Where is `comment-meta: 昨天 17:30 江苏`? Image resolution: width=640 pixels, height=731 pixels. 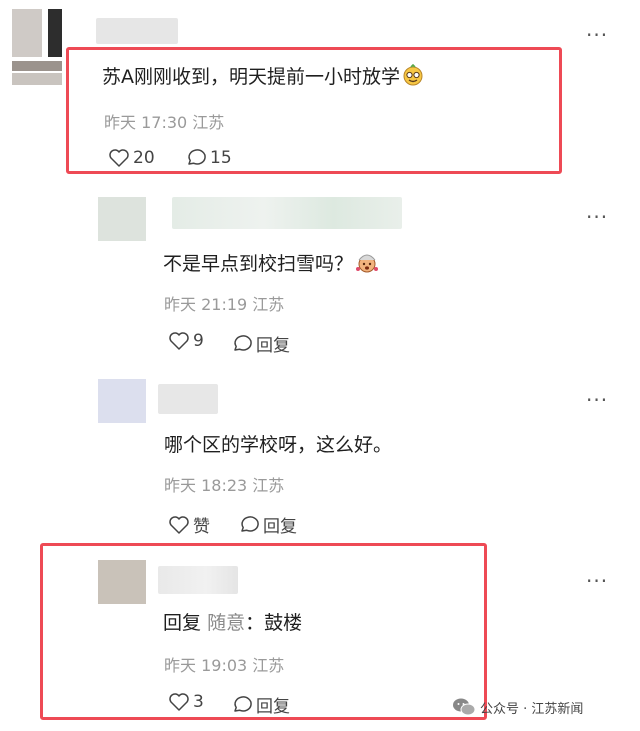 comment-meta: 昨天 17:30 江苏 is located at coordinates (164, 121).